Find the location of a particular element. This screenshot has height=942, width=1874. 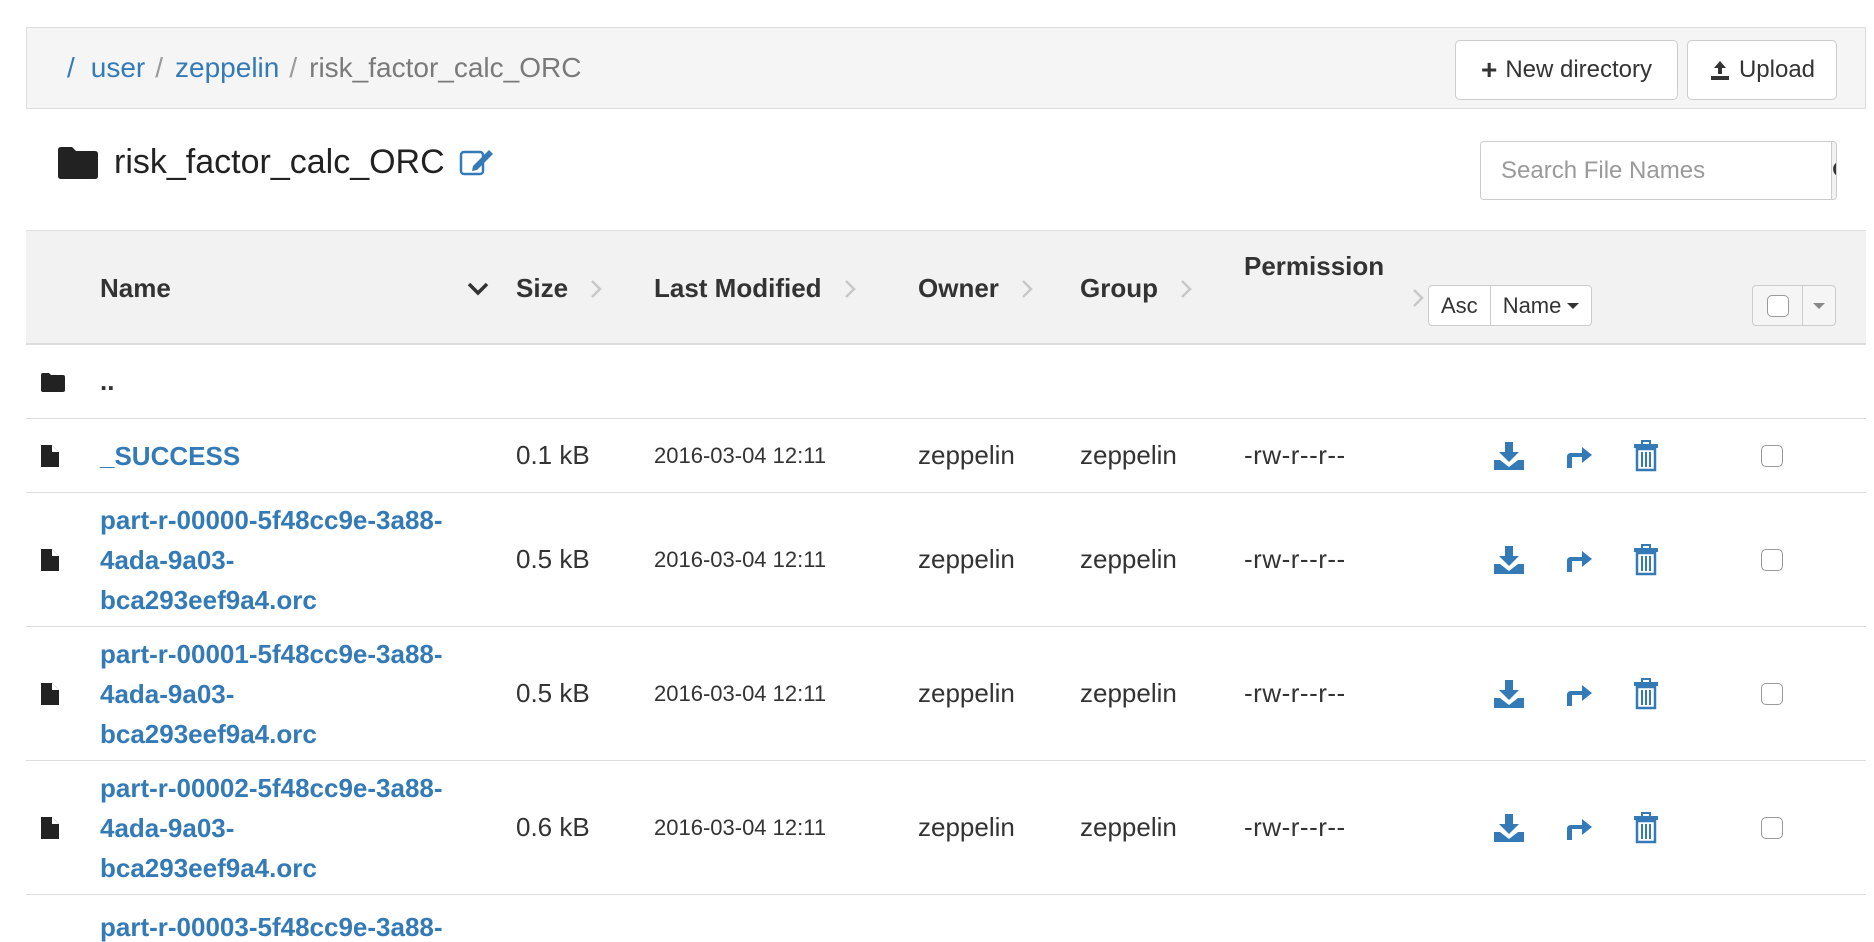

file-name-line: part-r-00000-5f48cc9e-3a88- is located at coordinates (271, 519).